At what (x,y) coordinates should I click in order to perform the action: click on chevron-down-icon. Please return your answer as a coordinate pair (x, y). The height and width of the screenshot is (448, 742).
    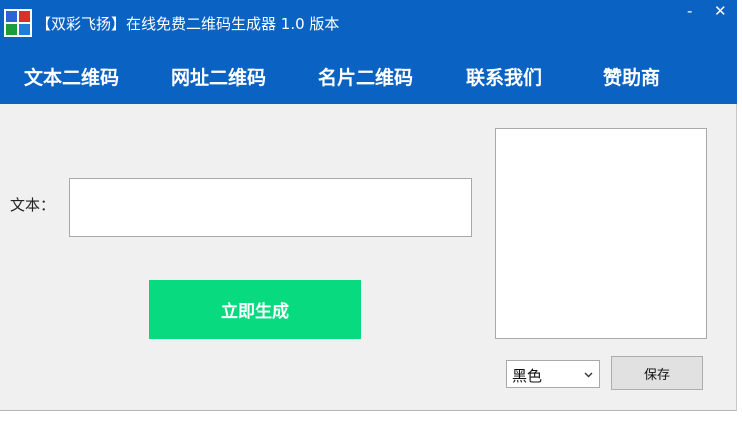
    Looking at the image, I should click on (588, 374).